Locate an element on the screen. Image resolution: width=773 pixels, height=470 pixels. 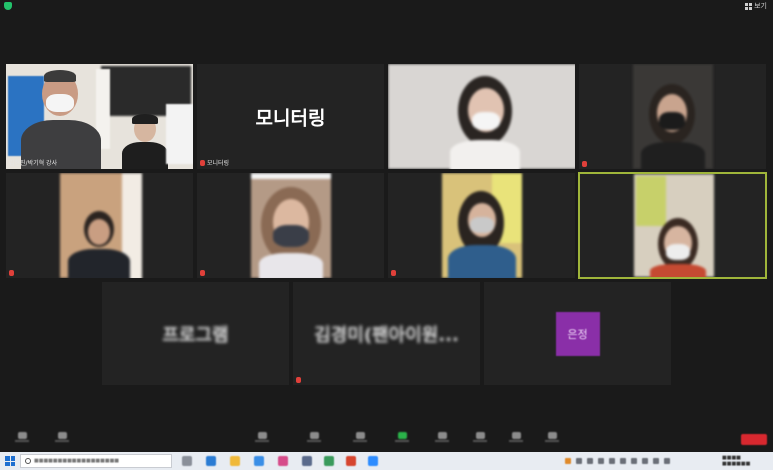
end-meeting-button is located at coordinates (754, 439).